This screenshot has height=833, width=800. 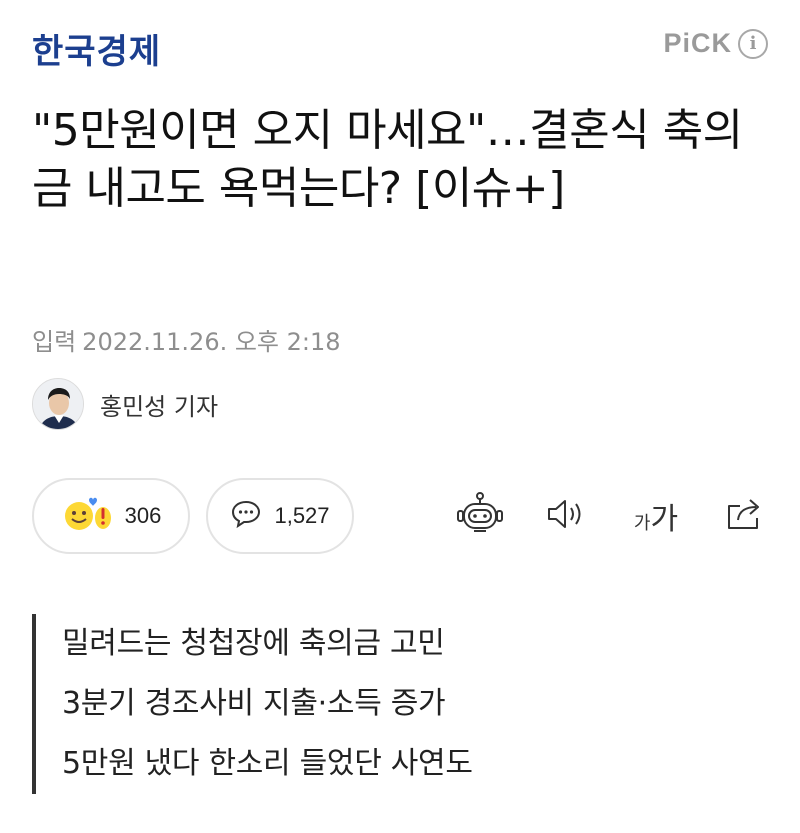 I want to click on font-small-label: 가, so click(x=642, y=523).